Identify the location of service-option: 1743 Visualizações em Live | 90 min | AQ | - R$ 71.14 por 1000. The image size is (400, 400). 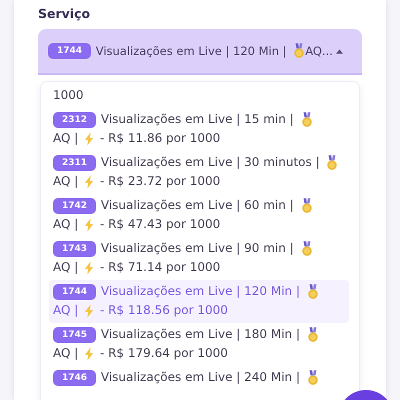
(199, 258).